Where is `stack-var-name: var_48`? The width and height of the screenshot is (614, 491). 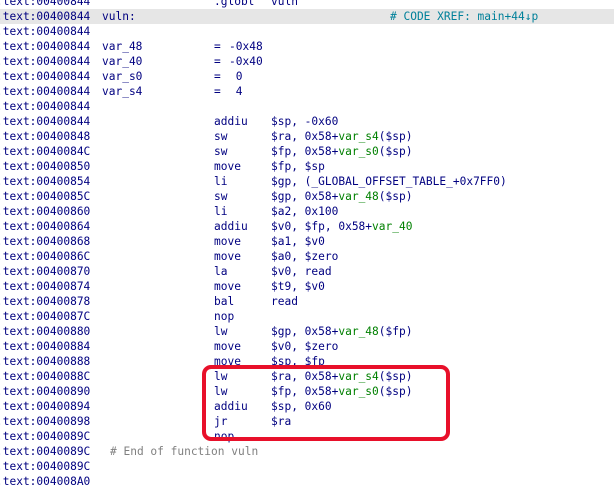 stack-var-name: var_48 is located at coordinates (122, 46).